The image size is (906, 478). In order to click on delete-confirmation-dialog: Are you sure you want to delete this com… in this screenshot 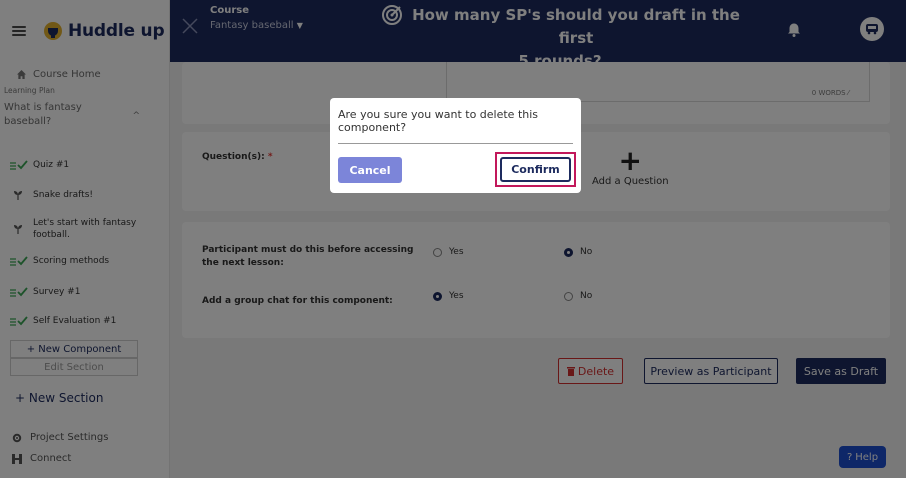, I will do `click(455, 145)`.